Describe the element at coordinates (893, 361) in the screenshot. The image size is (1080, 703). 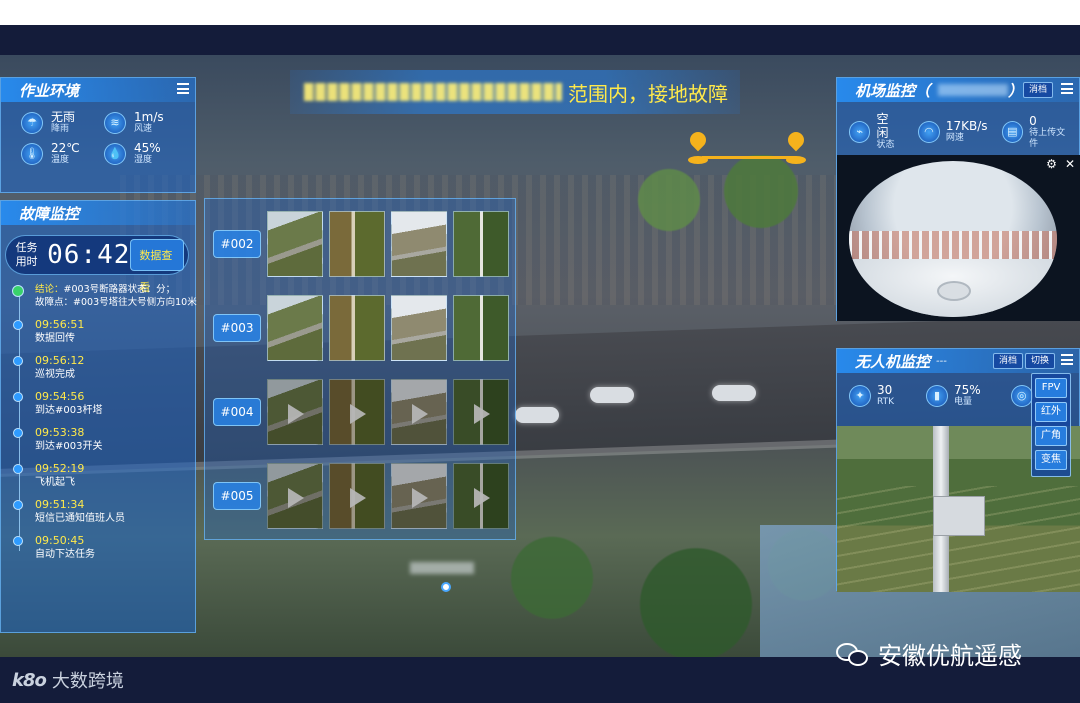
I see `panel-title: 无人机监控` at that location.